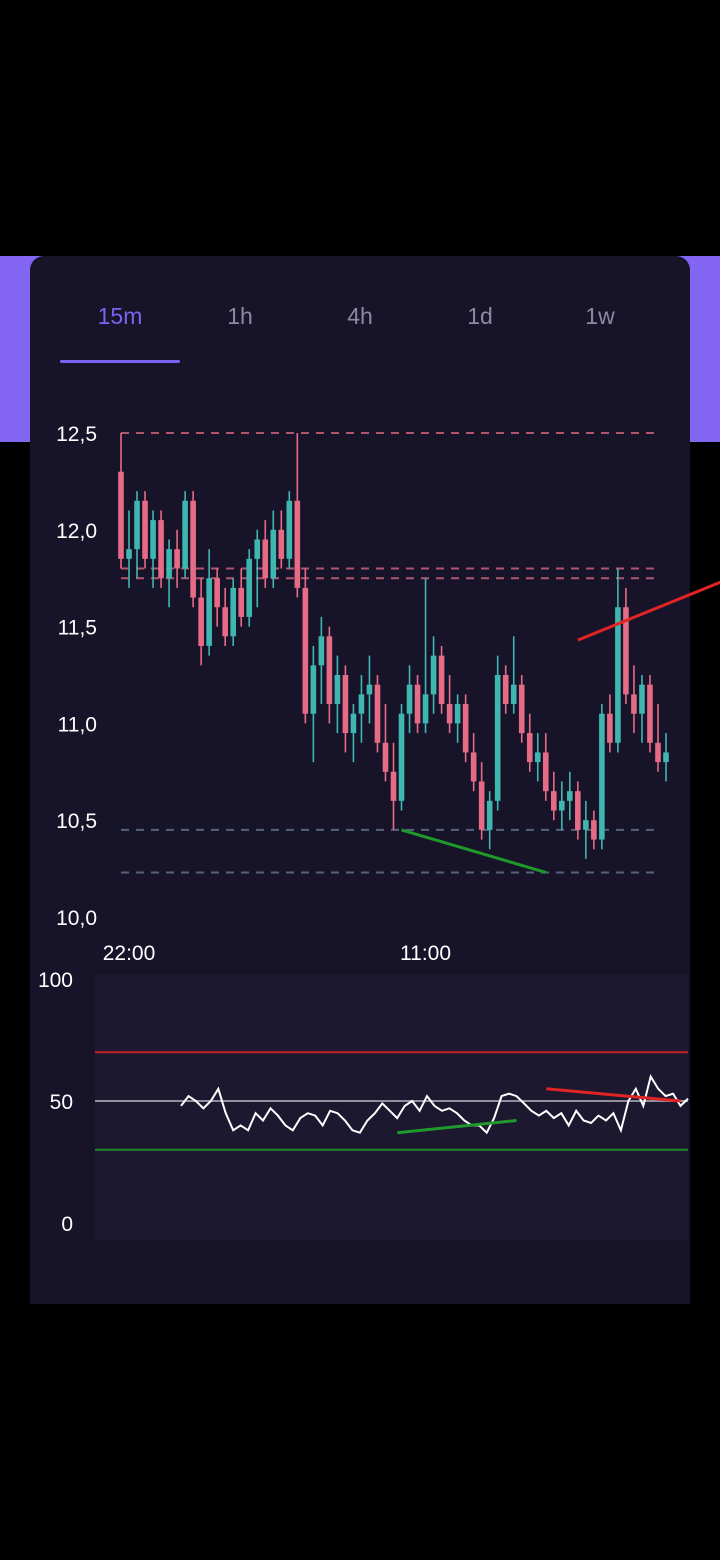 The width and height of the screenshot is (720, 1560). Describe the element at coordinates (76, 434) in the screenshot. I see `y-tick-label: 12,5` at that location.